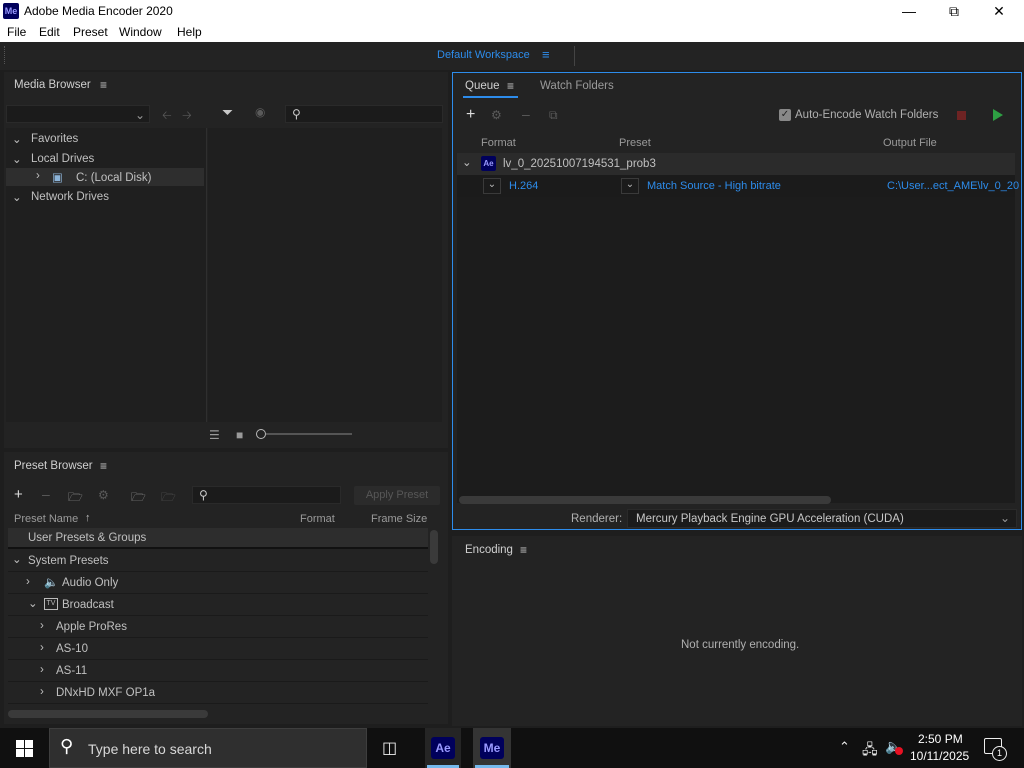 This screenshot has width=1024, height=768. I want to click on workspace-menu-icon: ≡, so click(546, 54).